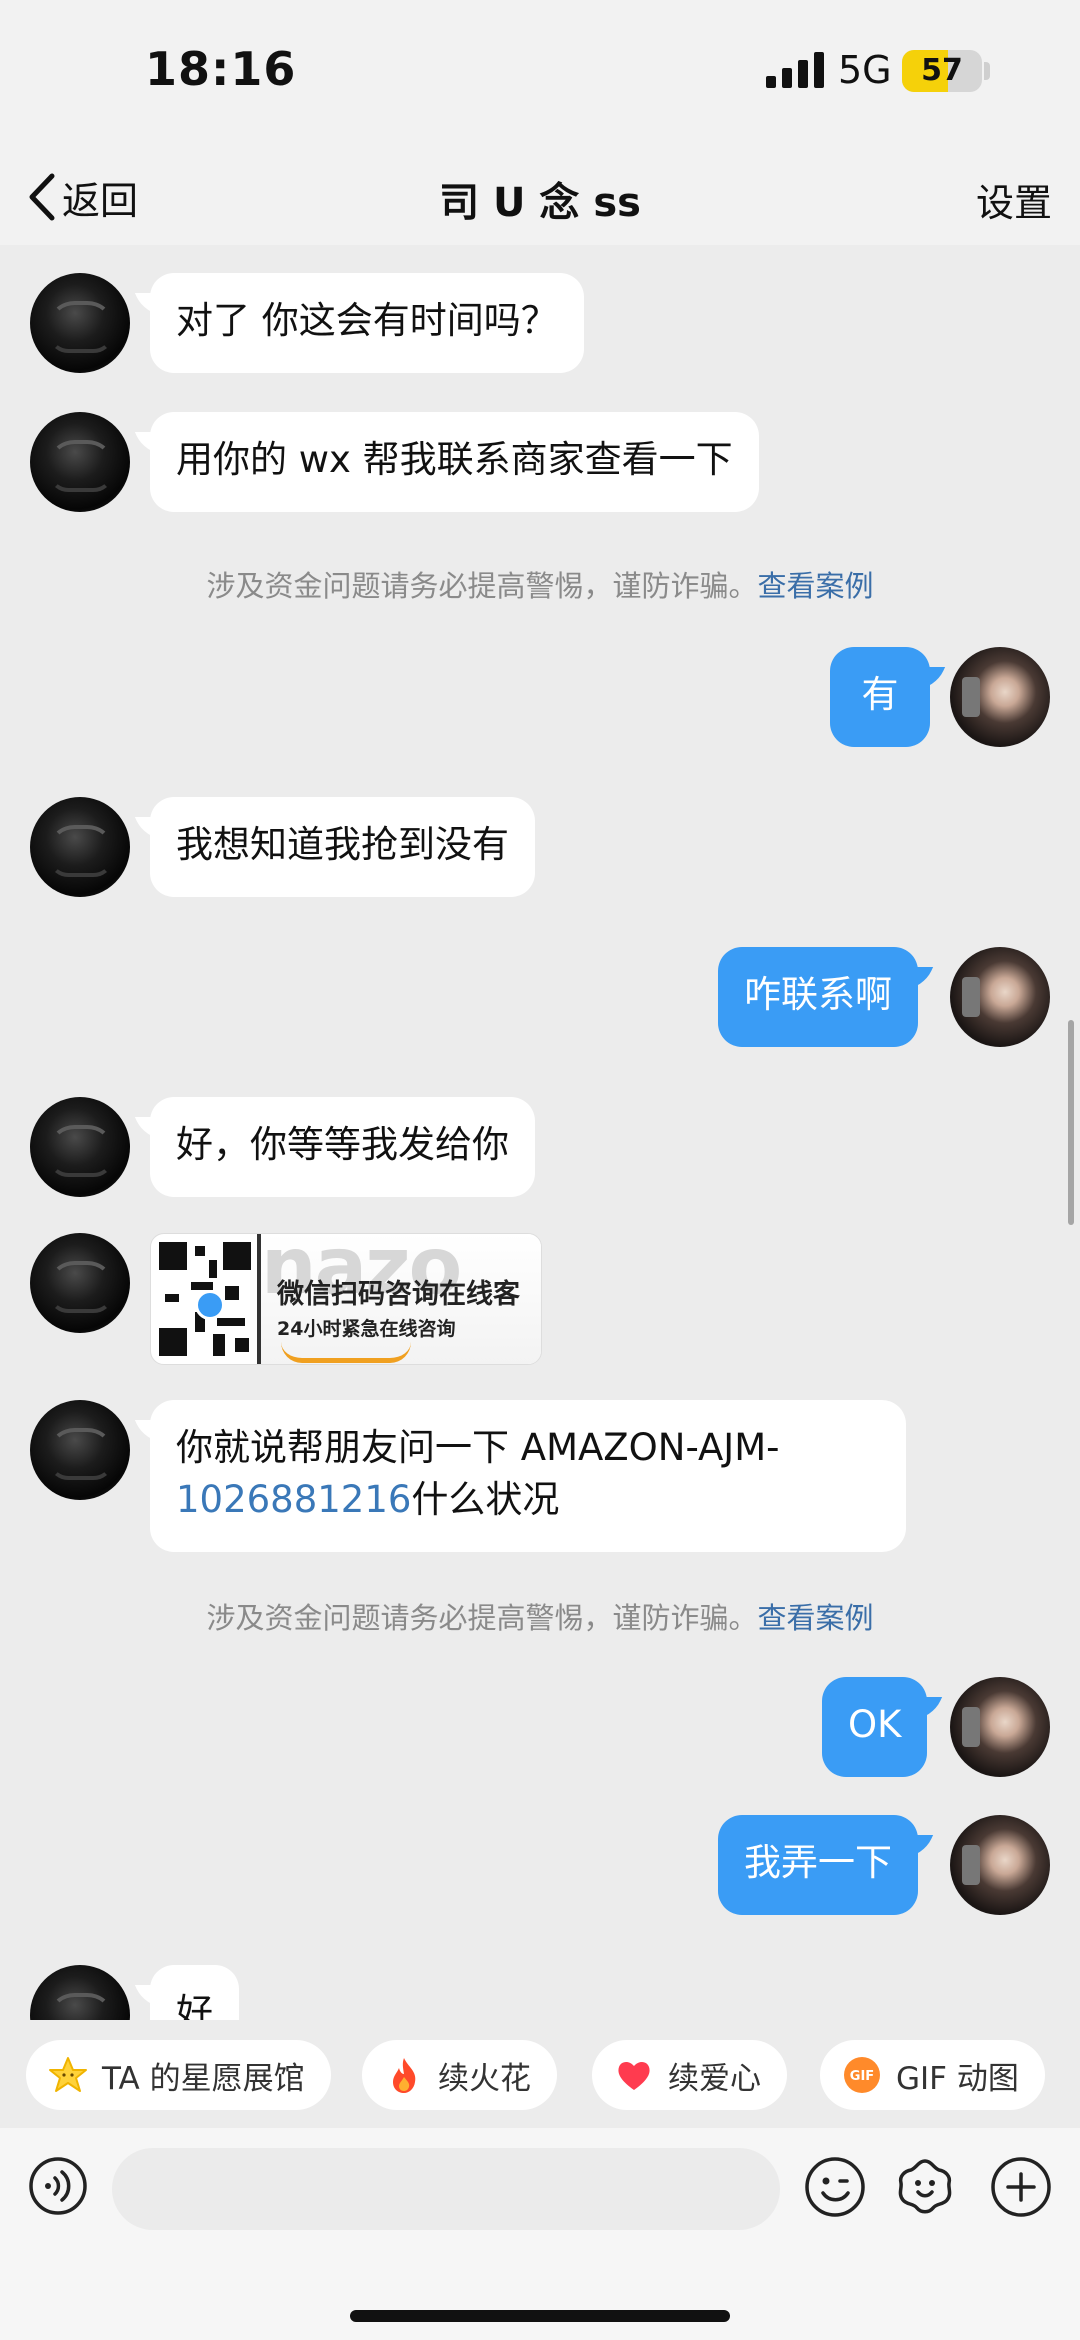 This screenshot has width=1080, height=2340. What do you see at coordinates (446, 2189) in the screenshot?
I see `message-input` at bounding box center [446, 2189].